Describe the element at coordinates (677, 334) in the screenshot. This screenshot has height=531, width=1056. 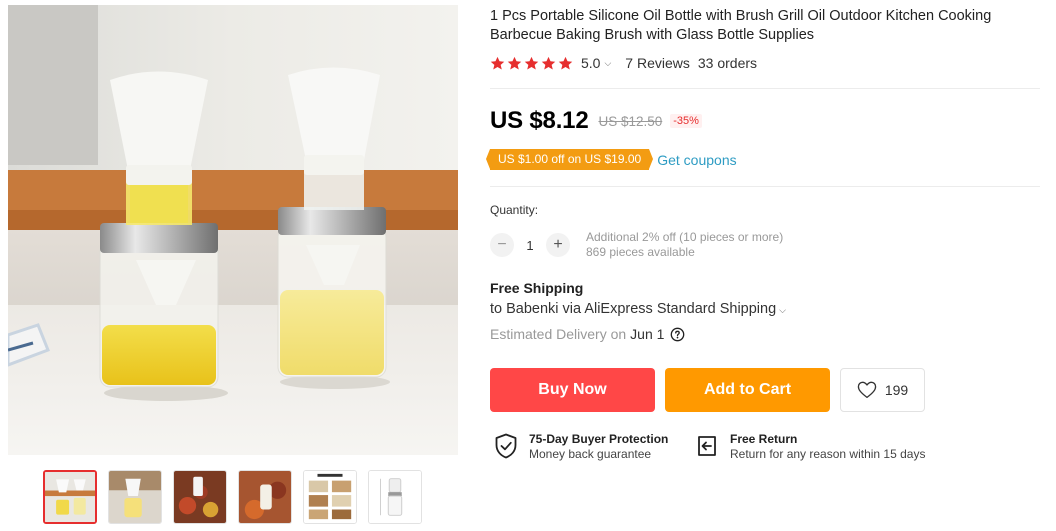
I see `help-icon` at that location.